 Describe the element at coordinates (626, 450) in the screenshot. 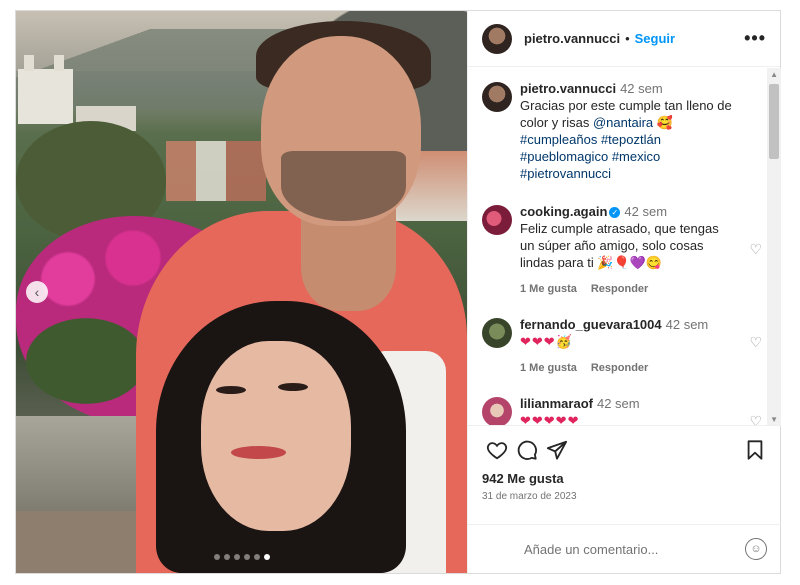

I see `post-actions` at that location.